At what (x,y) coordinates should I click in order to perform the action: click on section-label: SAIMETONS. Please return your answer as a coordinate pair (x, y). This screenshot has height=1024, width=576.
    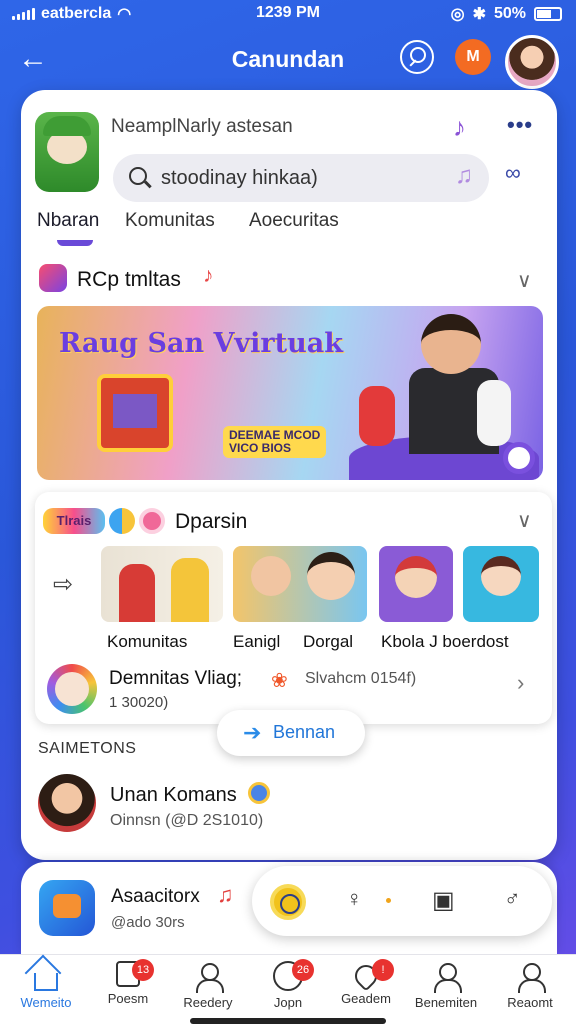
    Looking at the image, I should click on (87, 748).